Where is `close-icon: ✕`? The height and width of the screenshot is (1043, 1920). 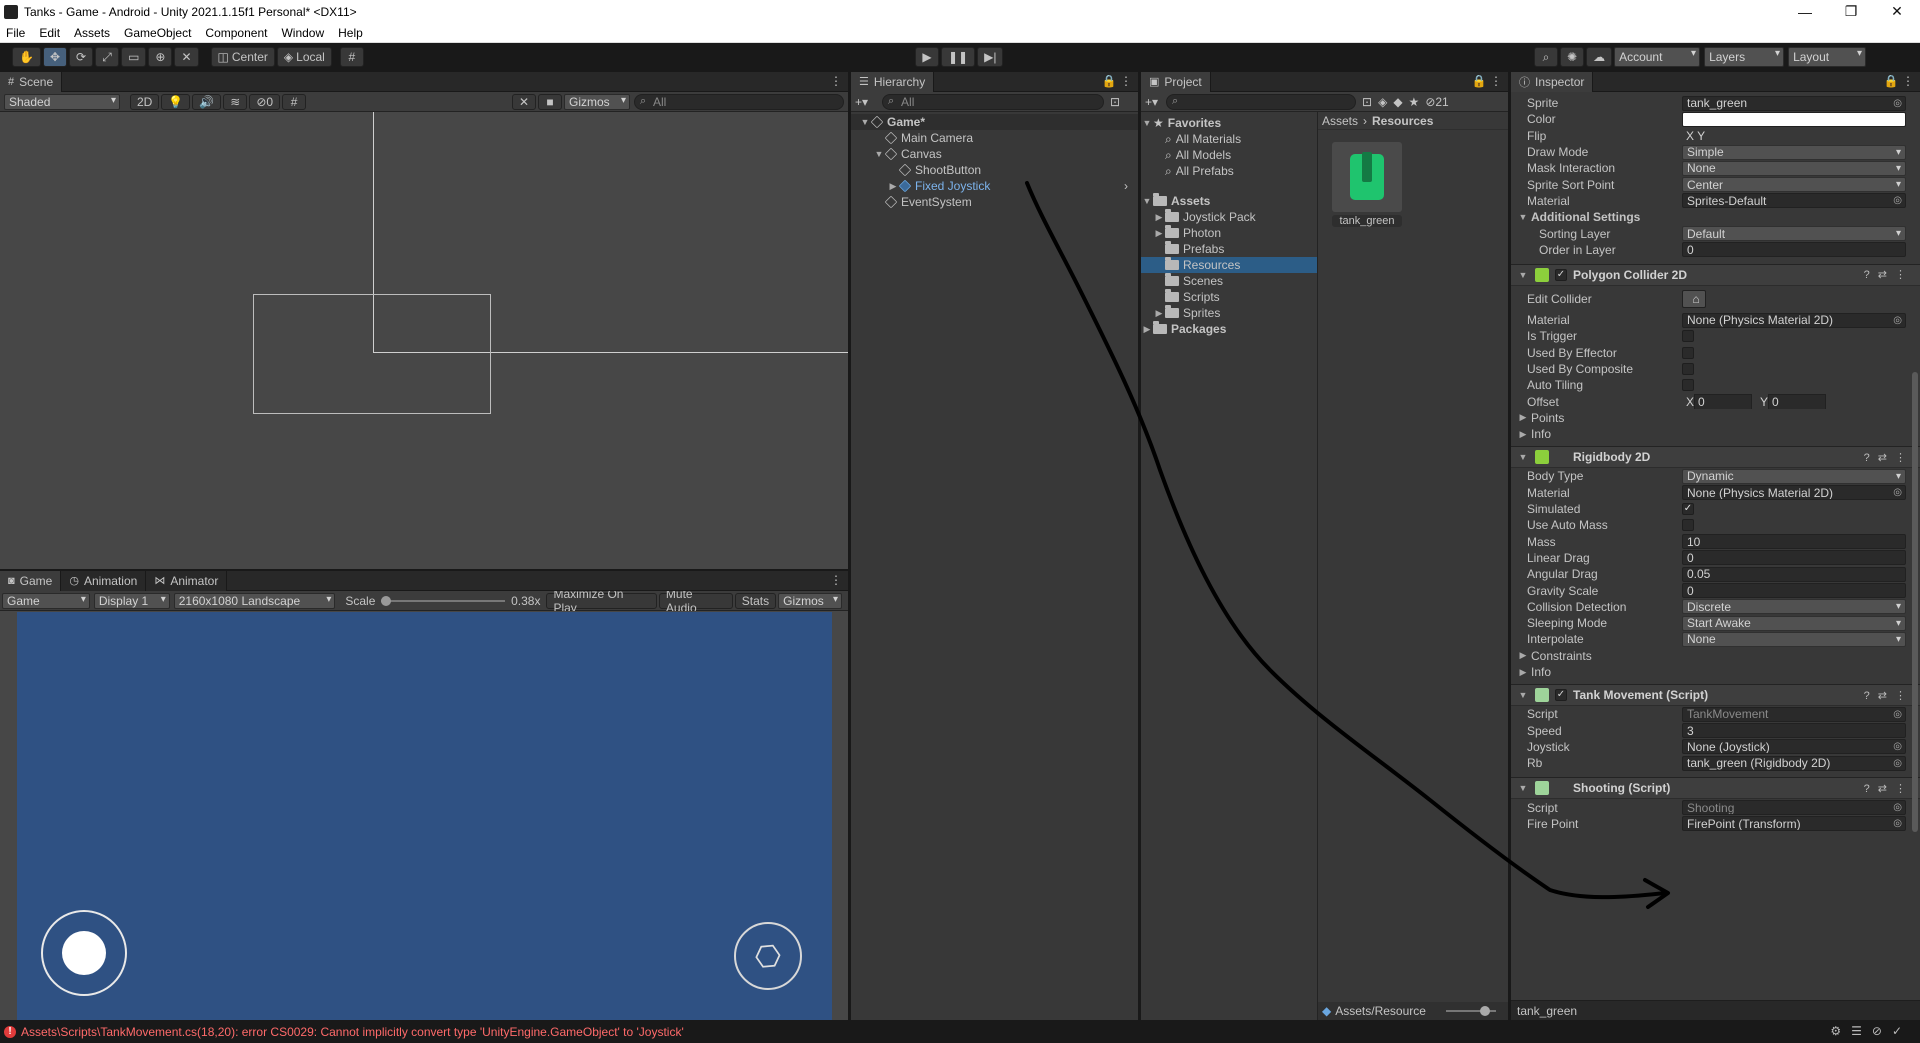
close-icon: ✕ is located at coordinates (1897, 11).